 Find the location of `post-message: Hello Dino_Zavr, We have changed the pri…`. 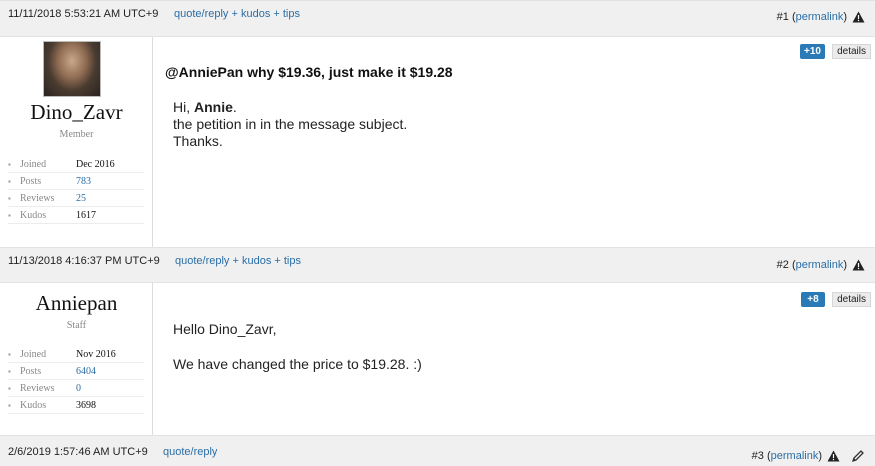

post-message: Hello Dino_Zavr, We have changed the pri… is located at coordinates (297, 347).